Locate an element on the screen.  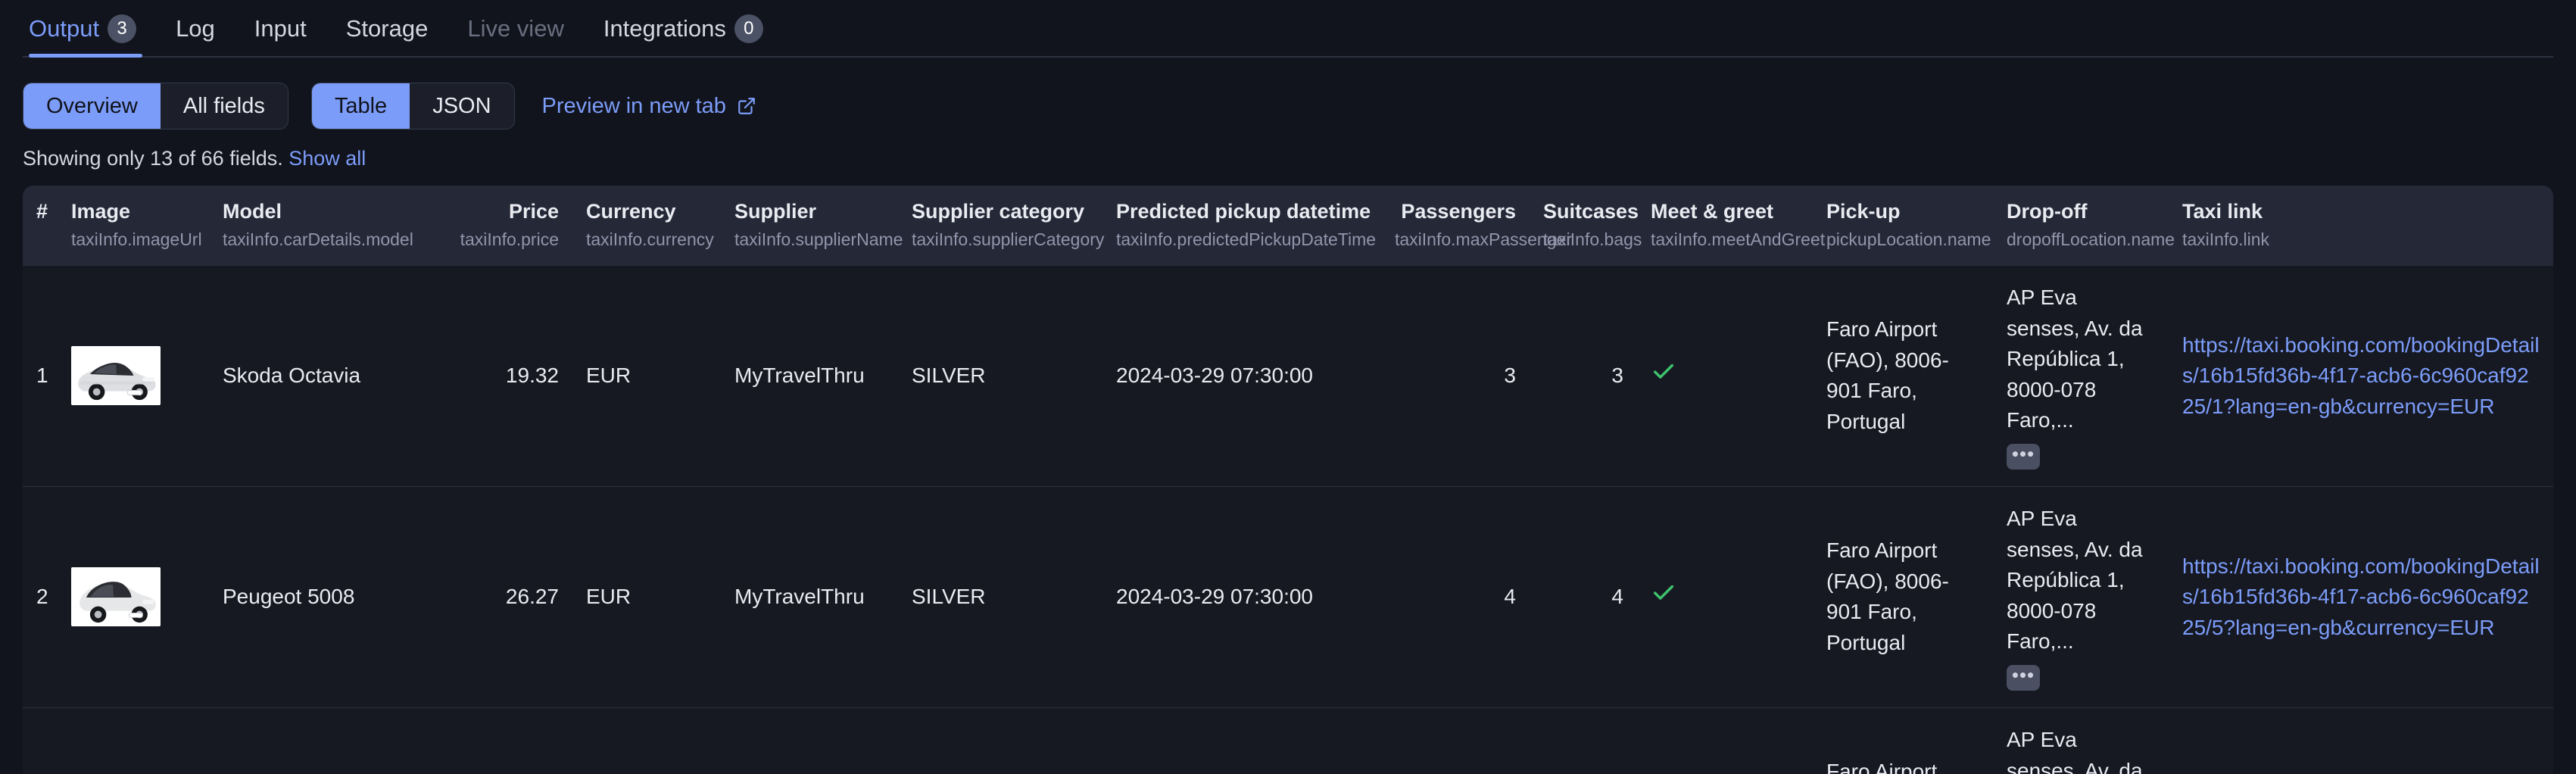
row-supplier: MyTravelThru is located at coordinates (799, 376).